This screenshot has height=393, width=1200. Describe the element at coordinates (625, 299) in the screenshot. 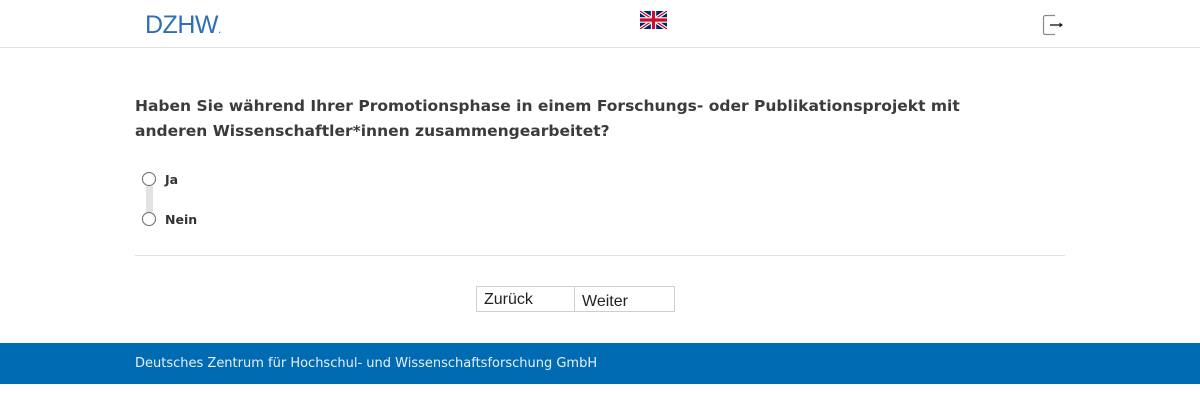

I see `next-button: Weiter` at that location.